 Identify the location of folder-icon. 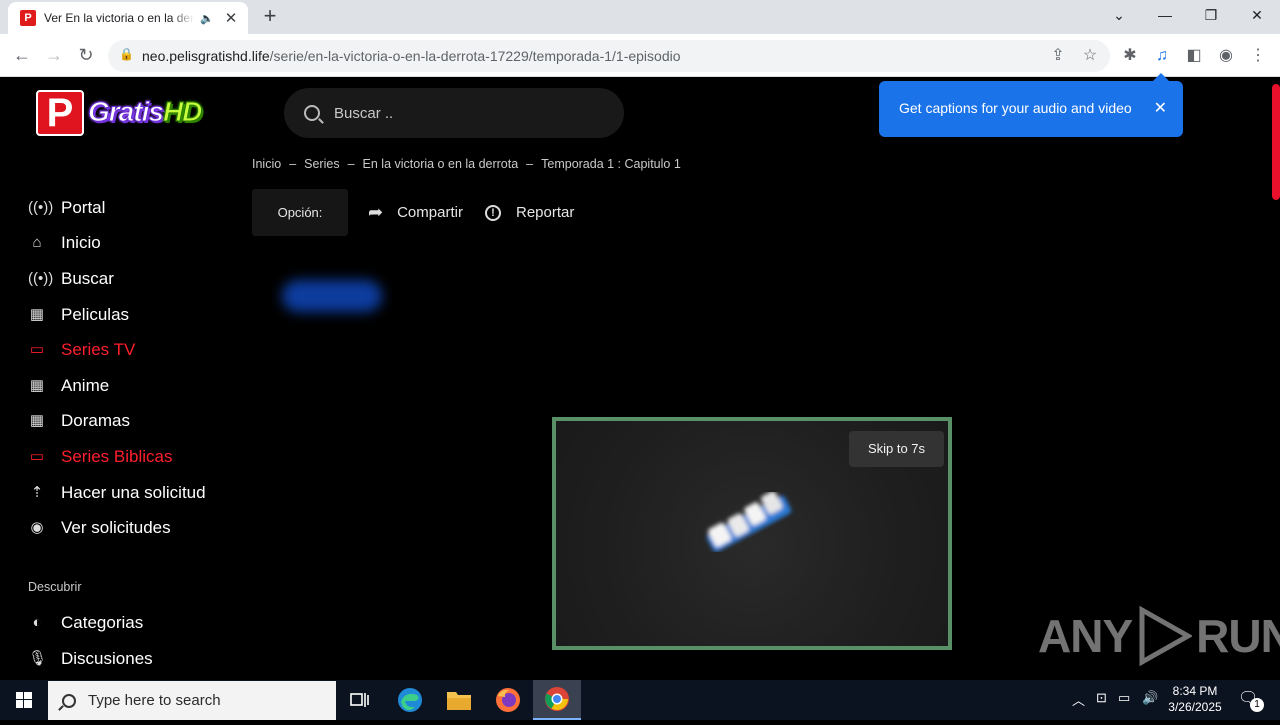
(459, 701).